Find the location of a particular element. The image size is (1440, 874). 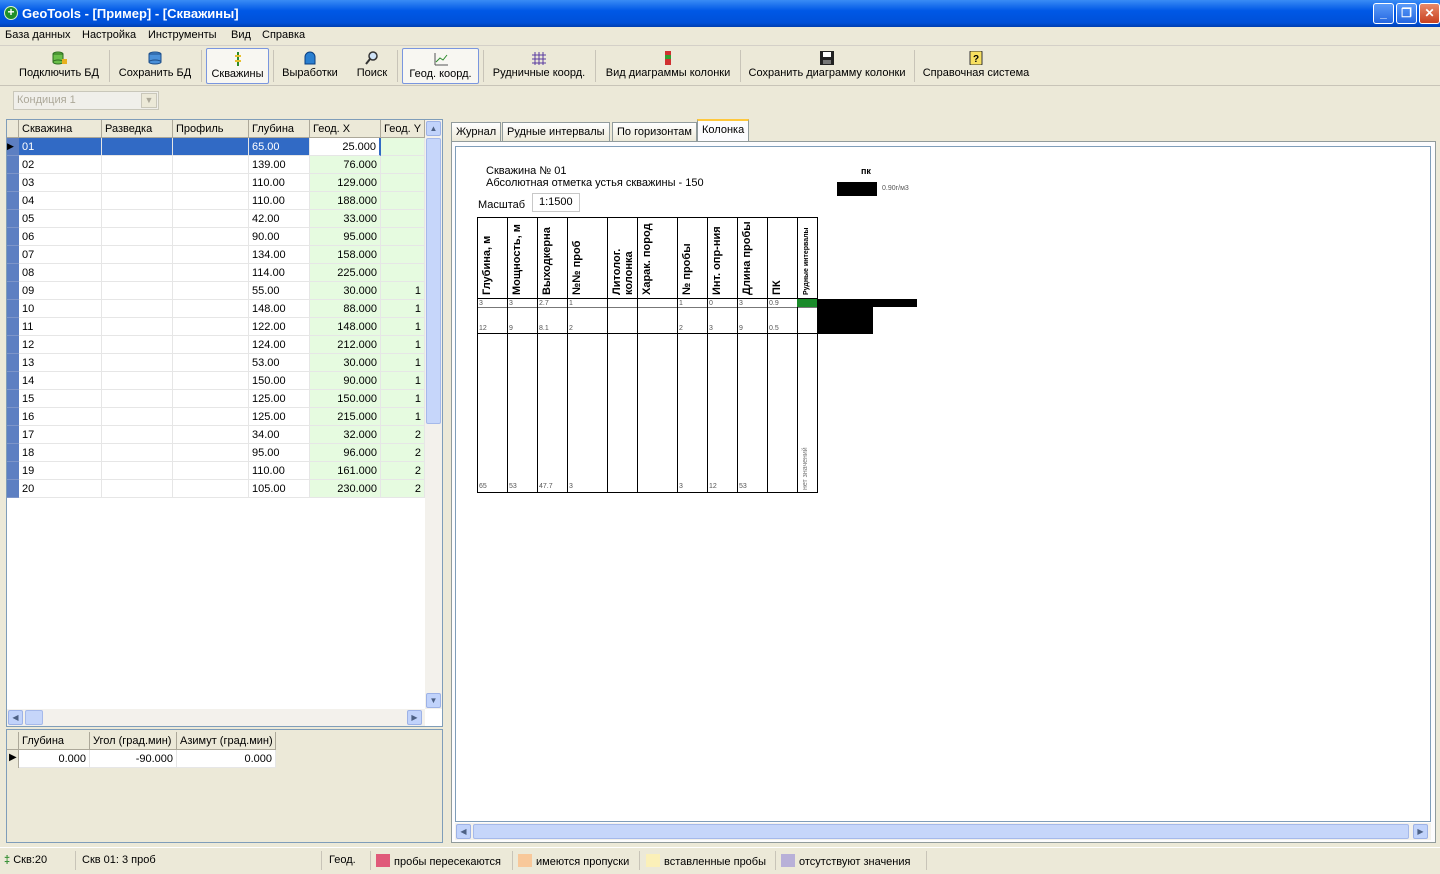

restore-button: ❐ is located at coordinates (1406, 13).